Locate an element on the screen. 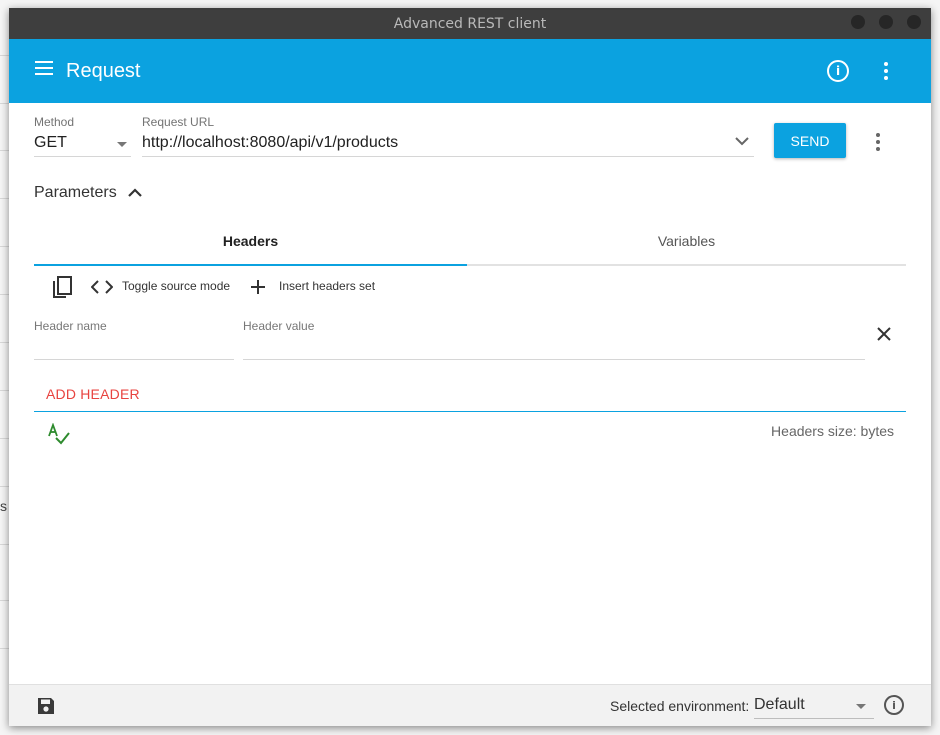  window-title: Advanced REST client is located at coordinates (470, 23).